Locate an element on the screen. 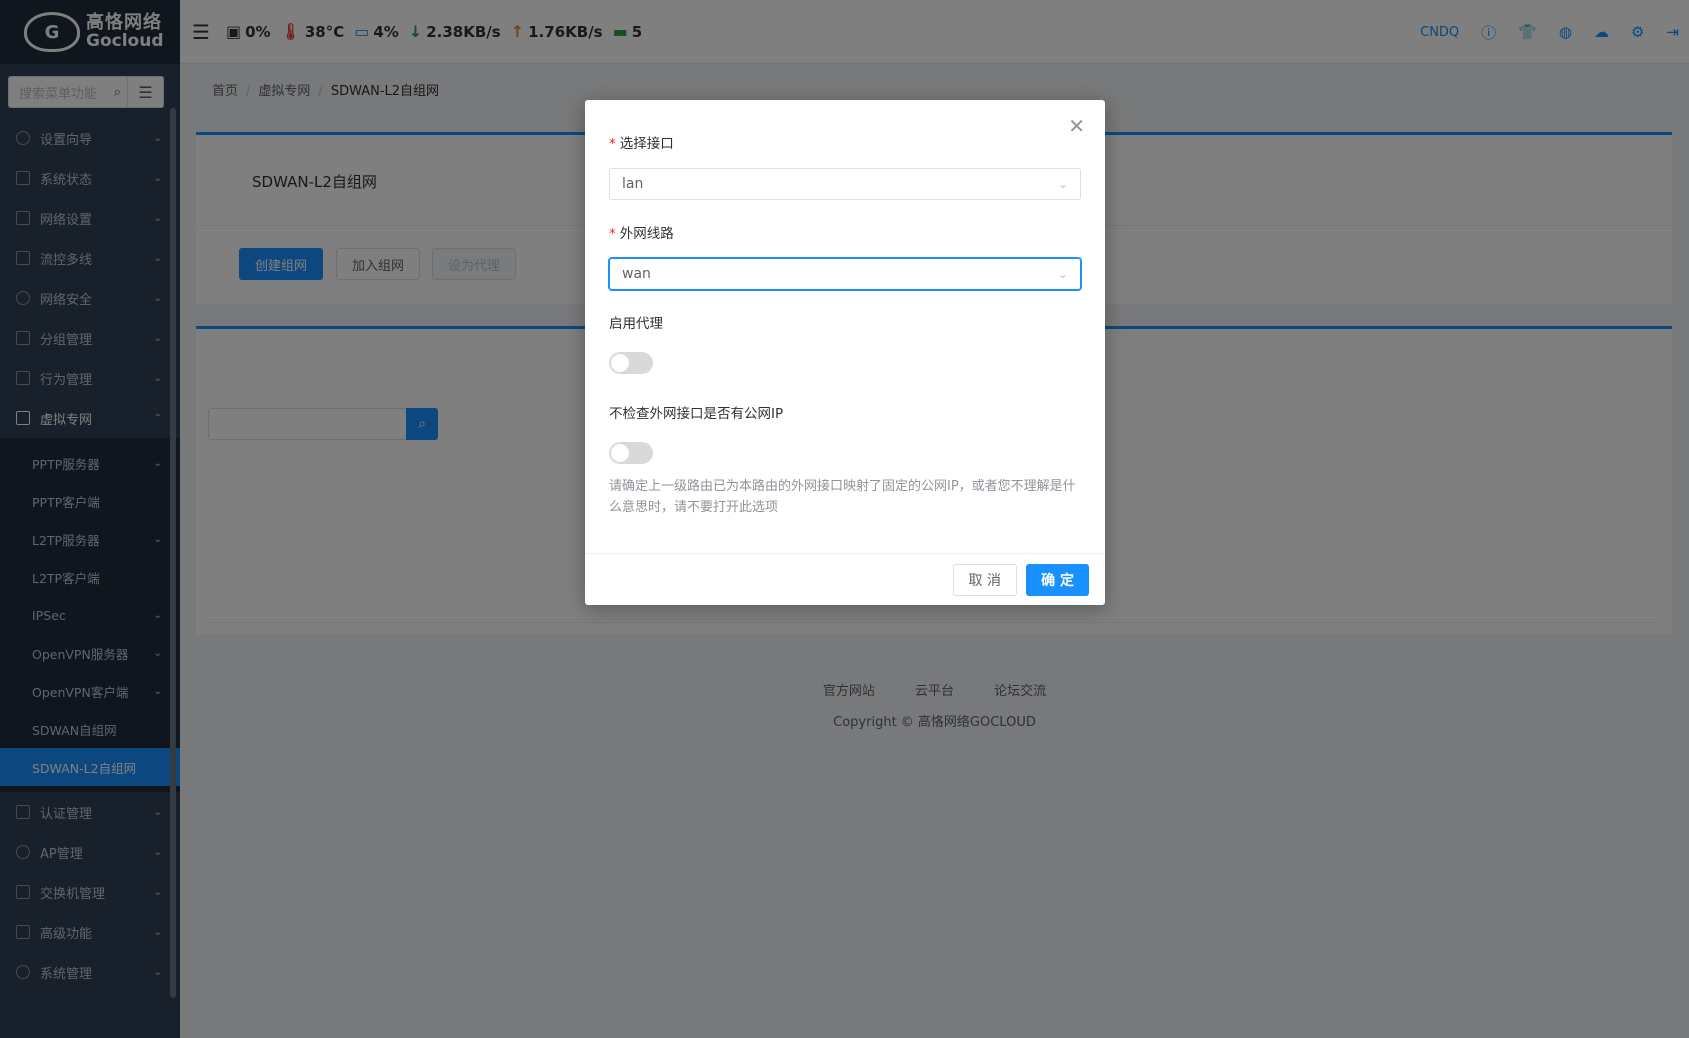 This screenshot has width=1689, height=1038. confirm-button: 确 定 is located at coordinates (1057, 580).